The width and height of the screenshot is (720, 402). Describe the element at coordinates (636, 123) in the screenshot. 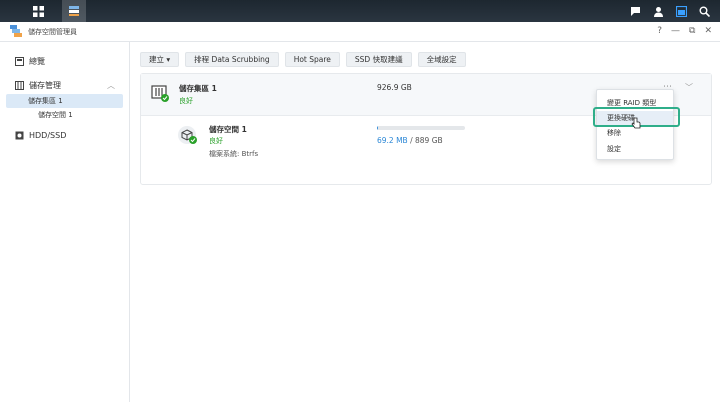

I see `hand-cursor-icon` at that location.